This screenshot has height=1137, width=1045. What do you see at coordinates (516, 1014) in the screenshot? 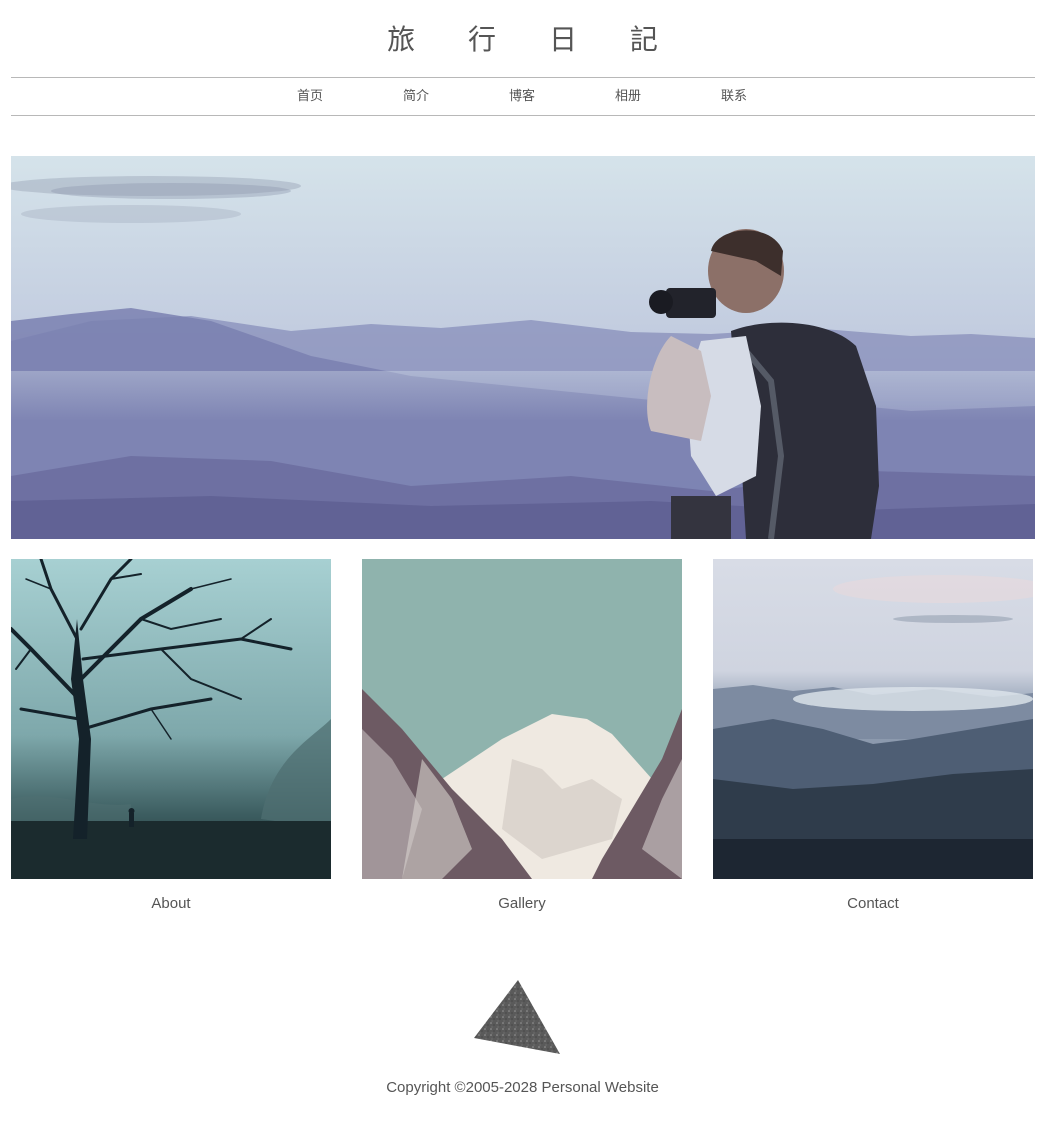
I see `triangle-logo-icon` at bounding box center [516, 1014].